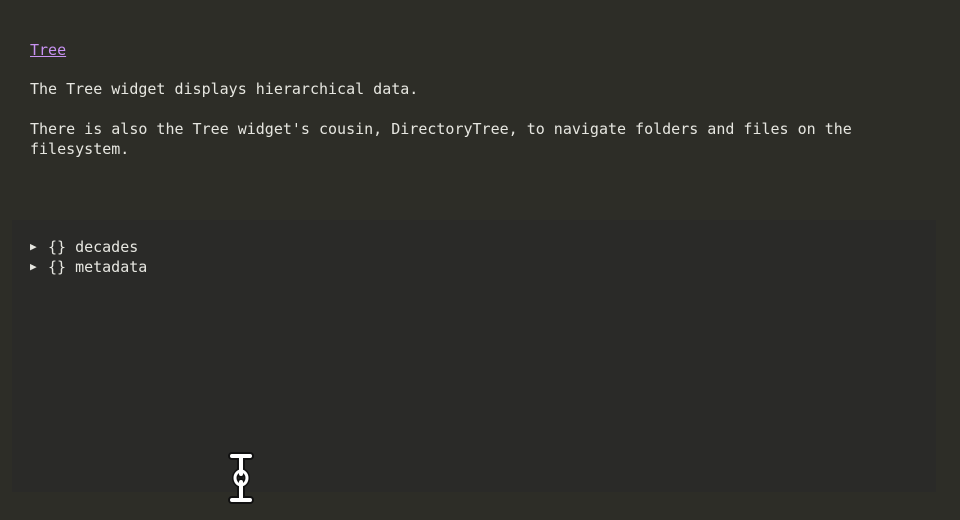 This screenshot has height=520, width=960. I want to click on tree-node-label: decades, so click(107, 247).